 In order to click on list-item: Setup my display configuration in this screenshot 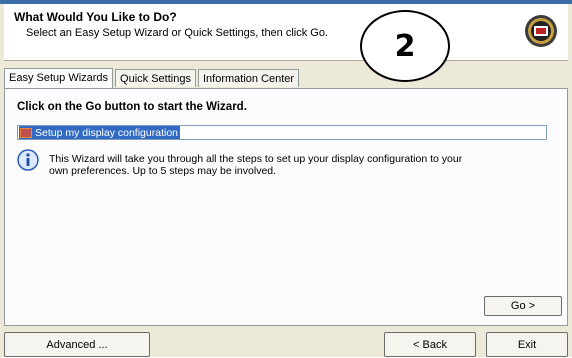, I will do `click(99, 132)`.